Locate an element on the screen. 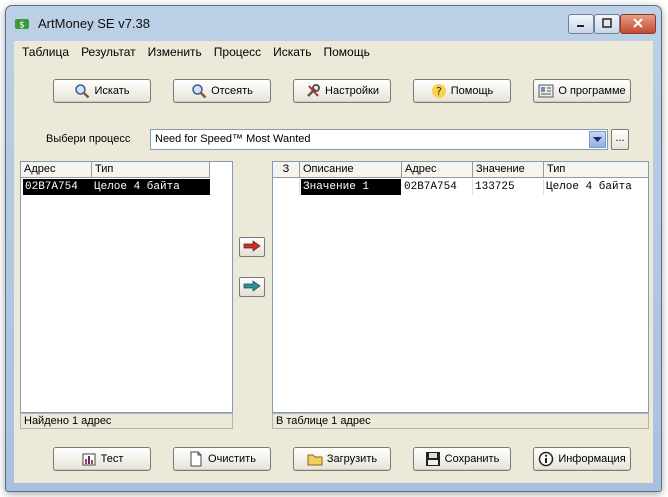 This screenshot has width=668, height=497. help-button: ? Помощь is located at coordinates (462, 91).